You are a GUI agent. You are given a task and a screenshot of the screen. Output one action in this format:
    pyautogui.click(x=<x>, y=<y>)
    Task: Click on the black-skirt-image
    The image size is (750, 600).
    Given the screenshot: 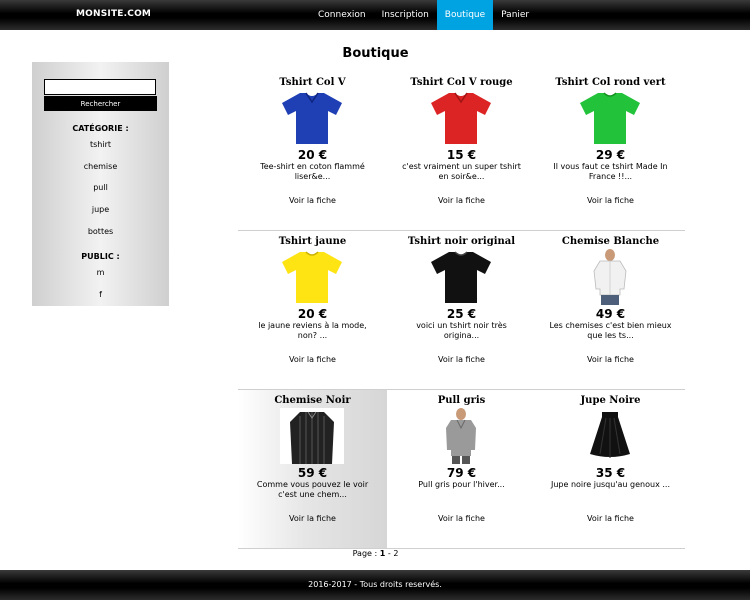 What is the action you would take?
    pyautogui.click(x=610, y=436)
    